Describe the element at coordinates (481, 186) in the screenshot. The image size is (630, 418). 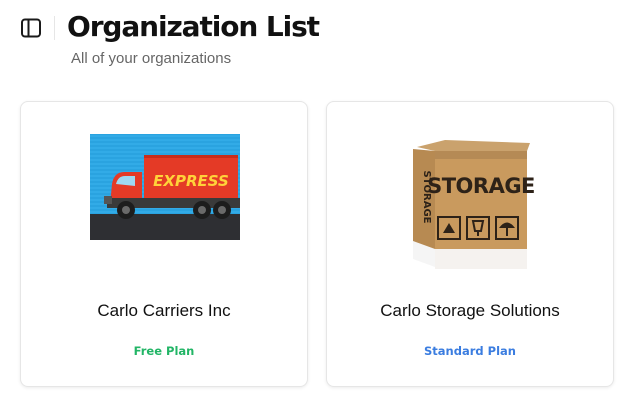
I see `storage-label: STORAGE` at that location.